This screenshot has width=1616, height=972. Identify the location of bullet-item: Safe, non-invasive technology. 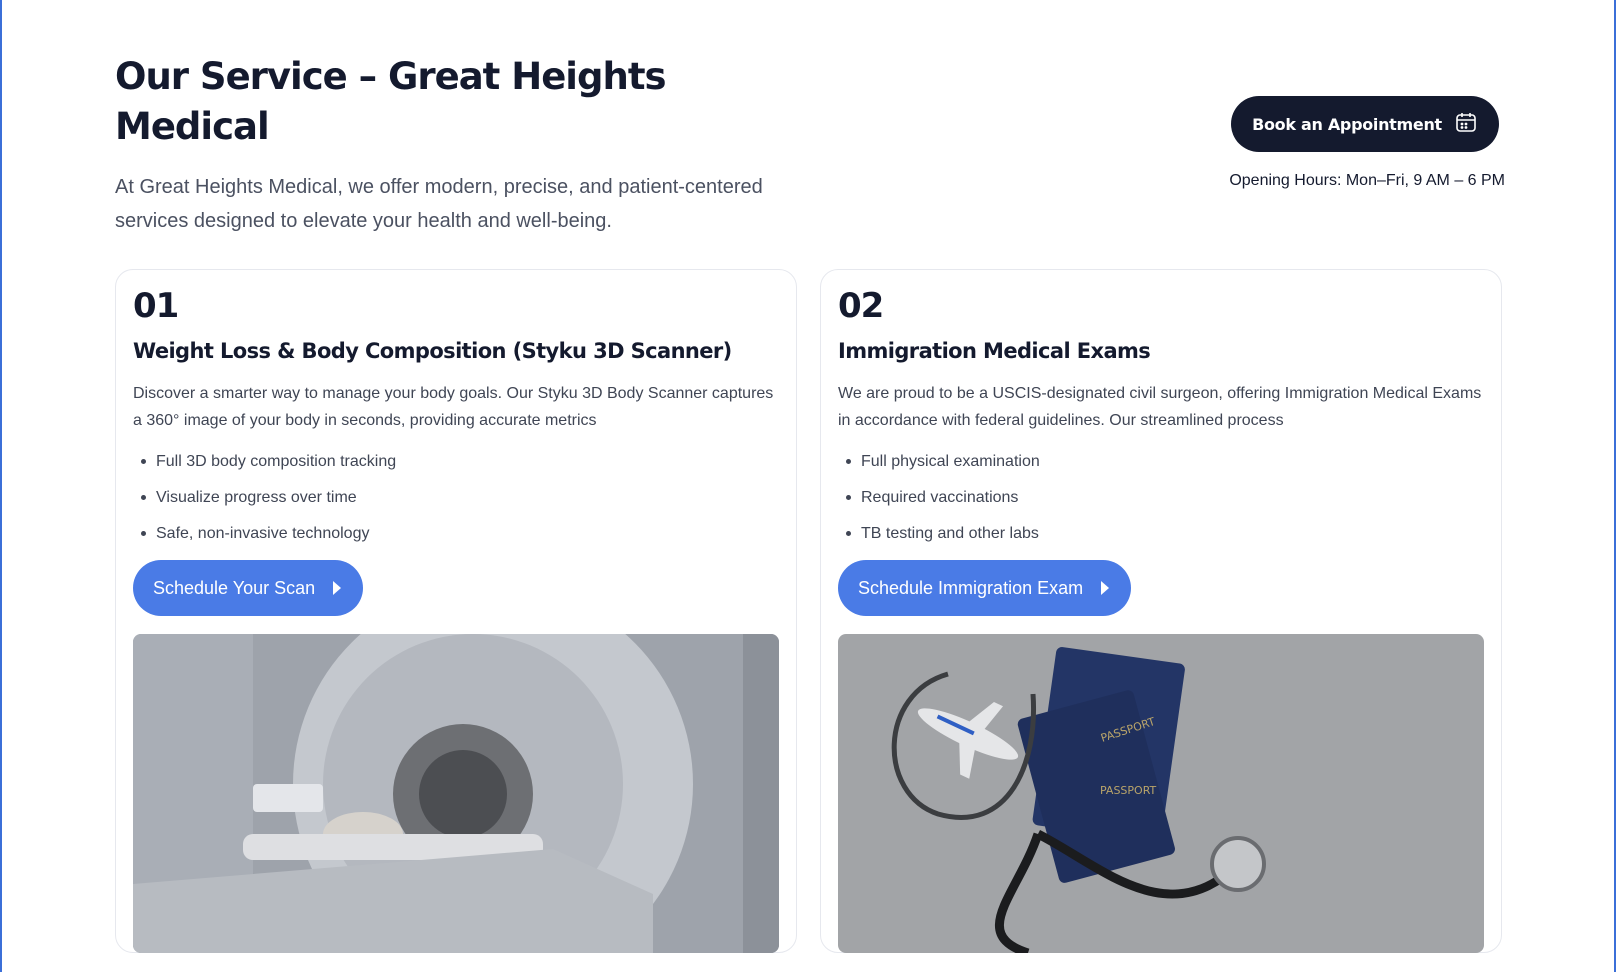
(456, 534).